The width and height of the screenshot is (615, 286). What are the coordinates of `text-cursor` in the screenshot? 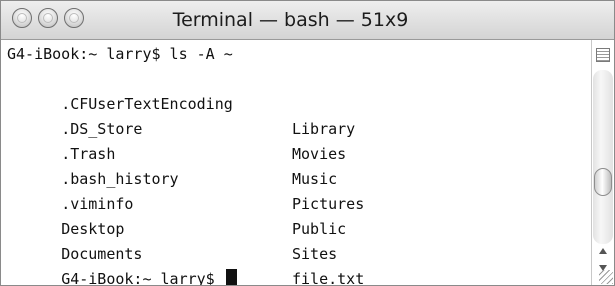 It's located at (231, 277).